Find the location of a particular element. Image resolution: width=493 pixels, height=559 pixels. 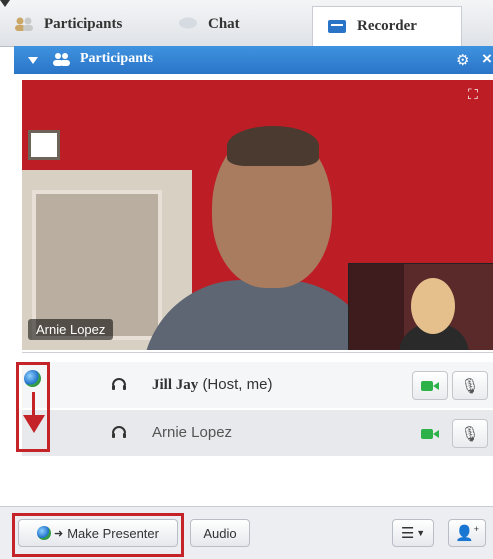

presenter-globe-icon is located at coordinates (32, 378).